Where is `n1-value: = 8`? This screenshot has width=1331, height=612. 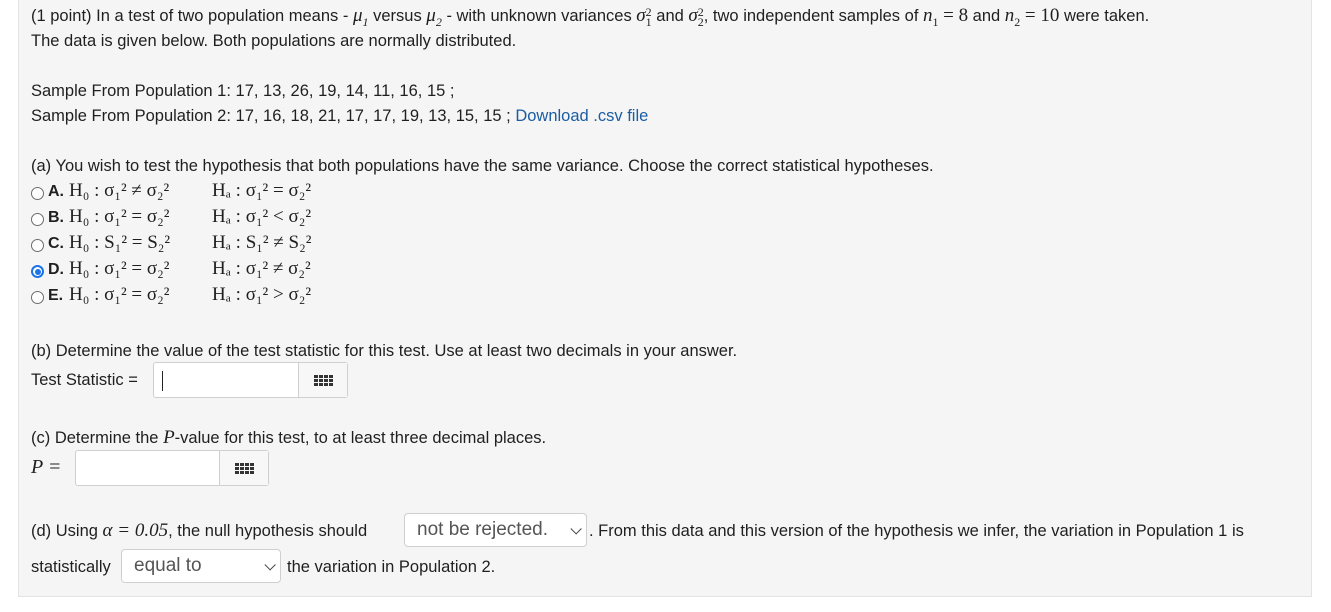 n1-value: = 8 is located at coordinates (956, 15).